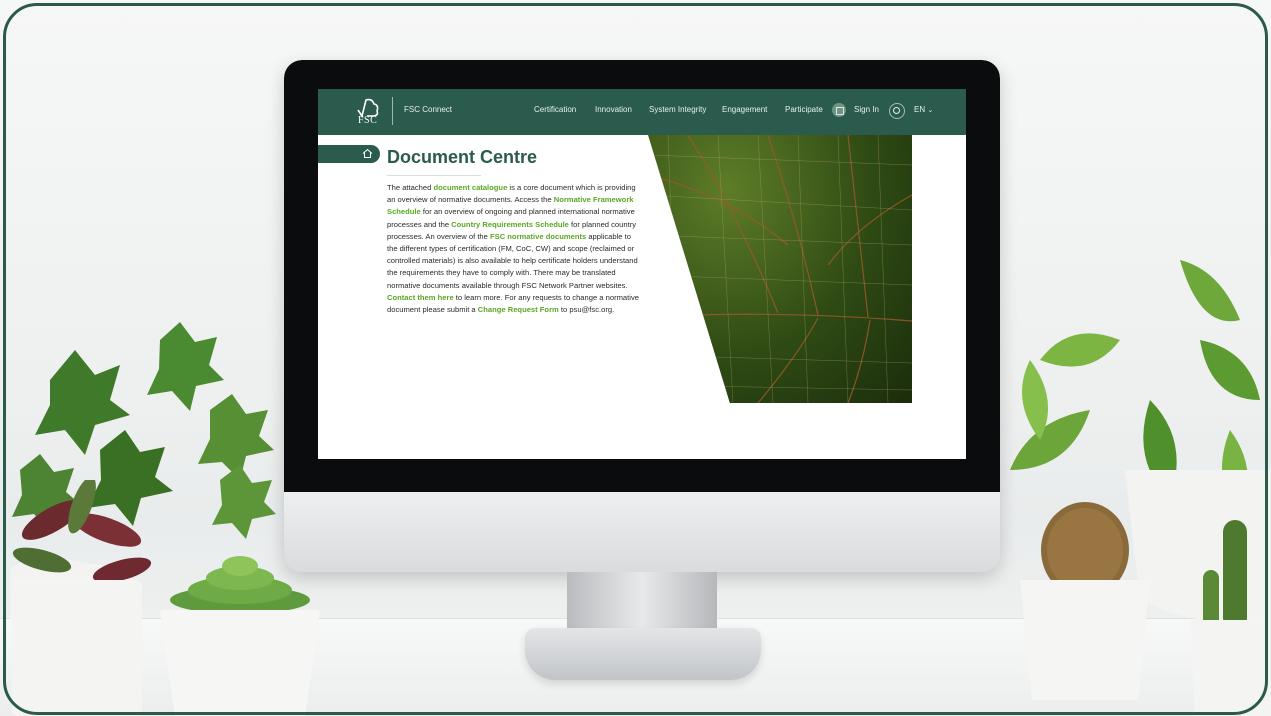 Image resolution: width=1271 pixels, height=716 pixels. I want to click on language-label: EN, so click(920, 109).